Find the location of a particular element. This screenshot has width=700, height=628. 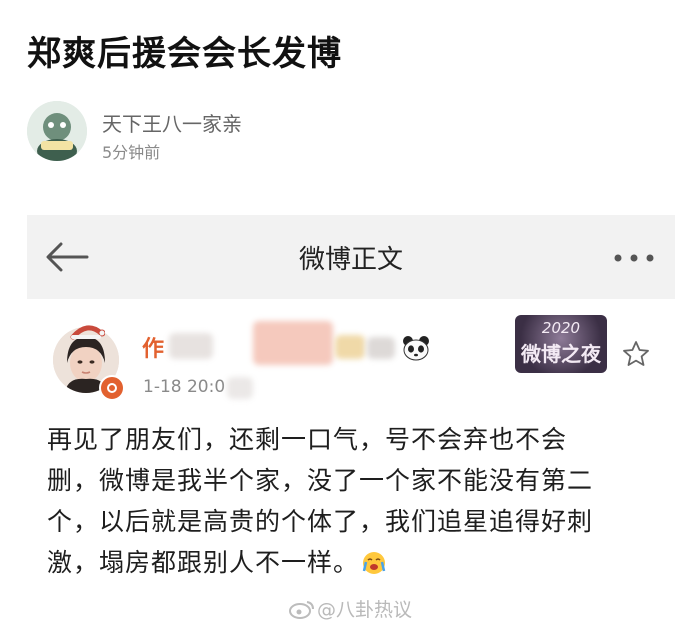

star-icon is located at coordinates (636, 354).